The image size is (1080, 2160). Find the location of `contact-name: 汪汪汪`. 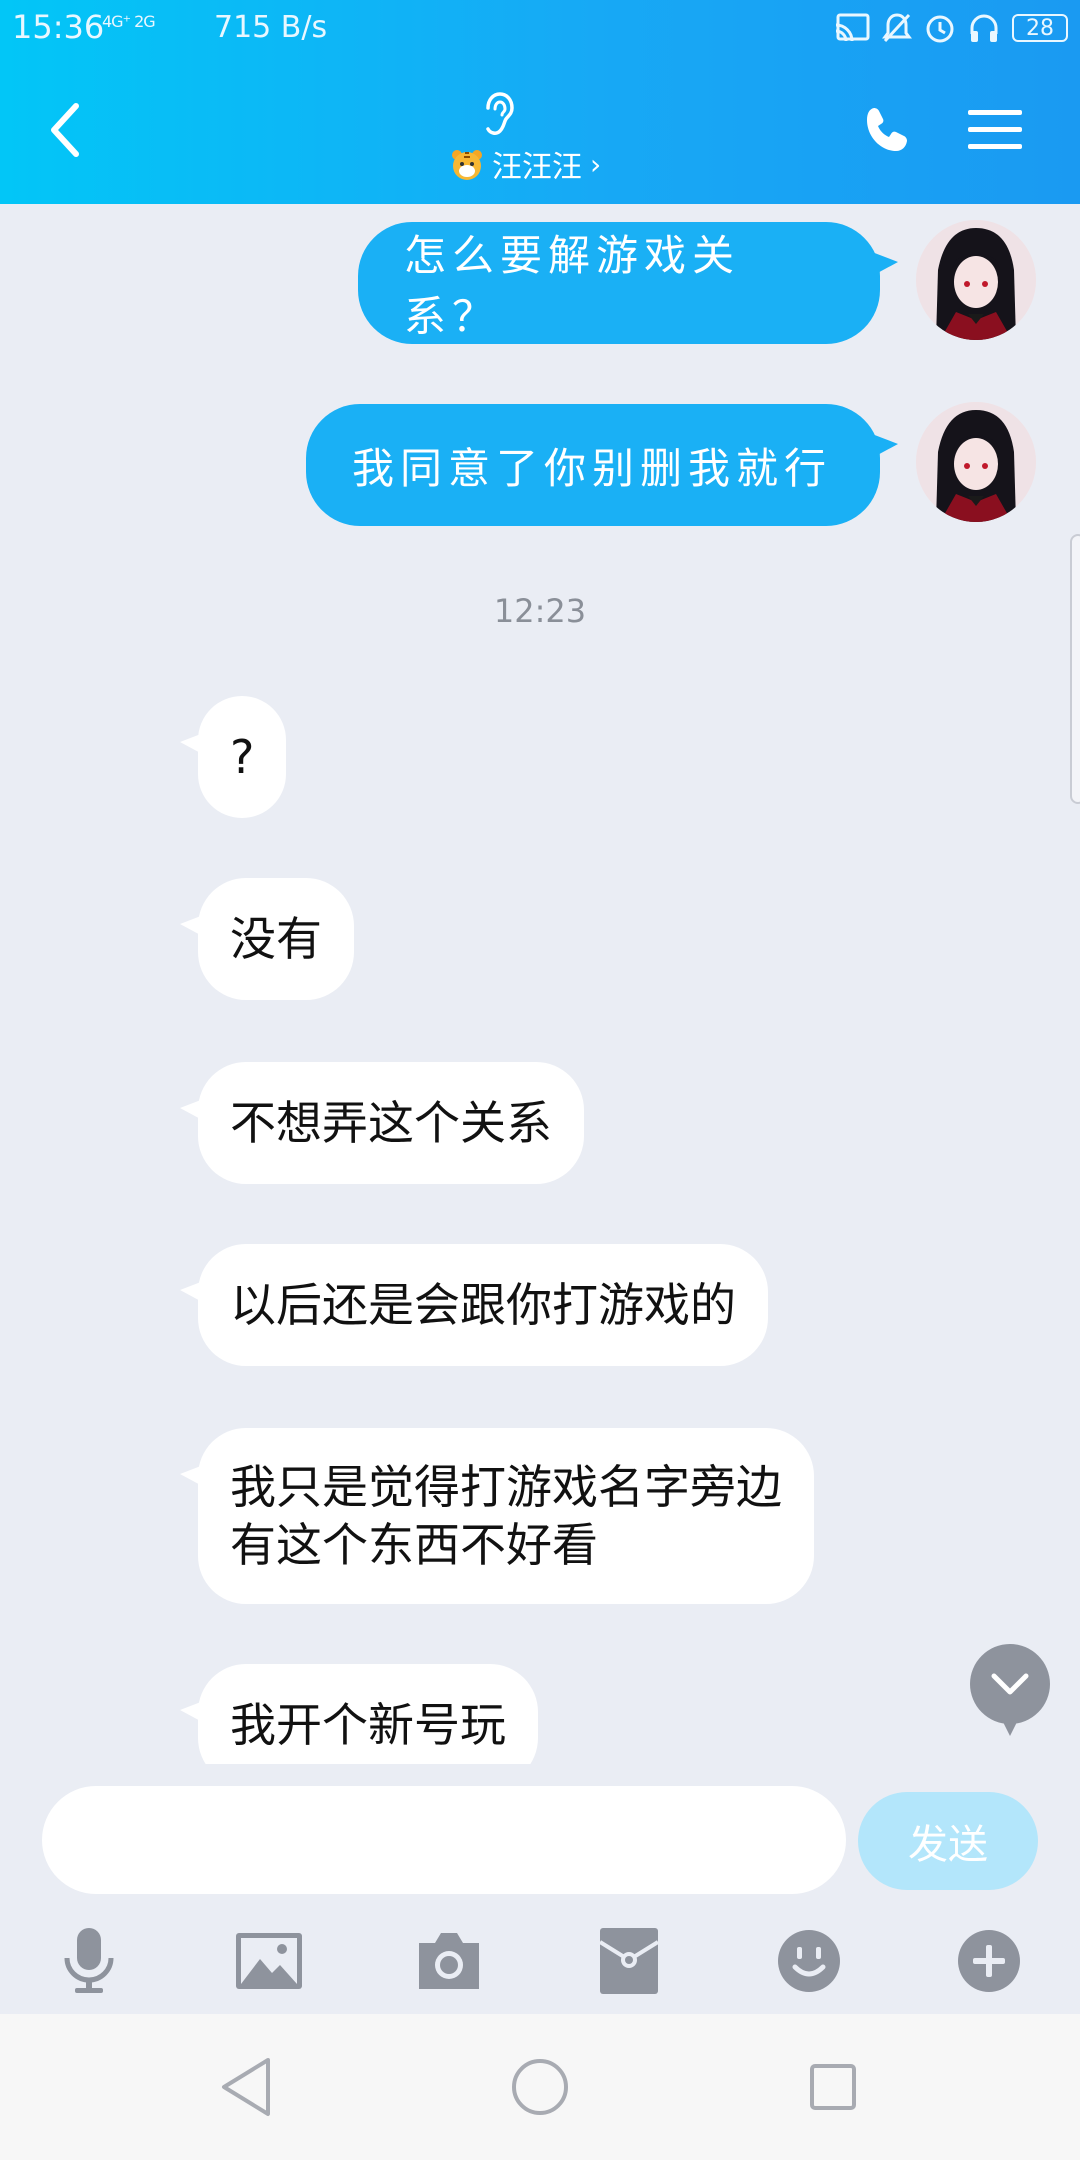

contact-name: 汪汪汪 is located at coordinates (537, 167).